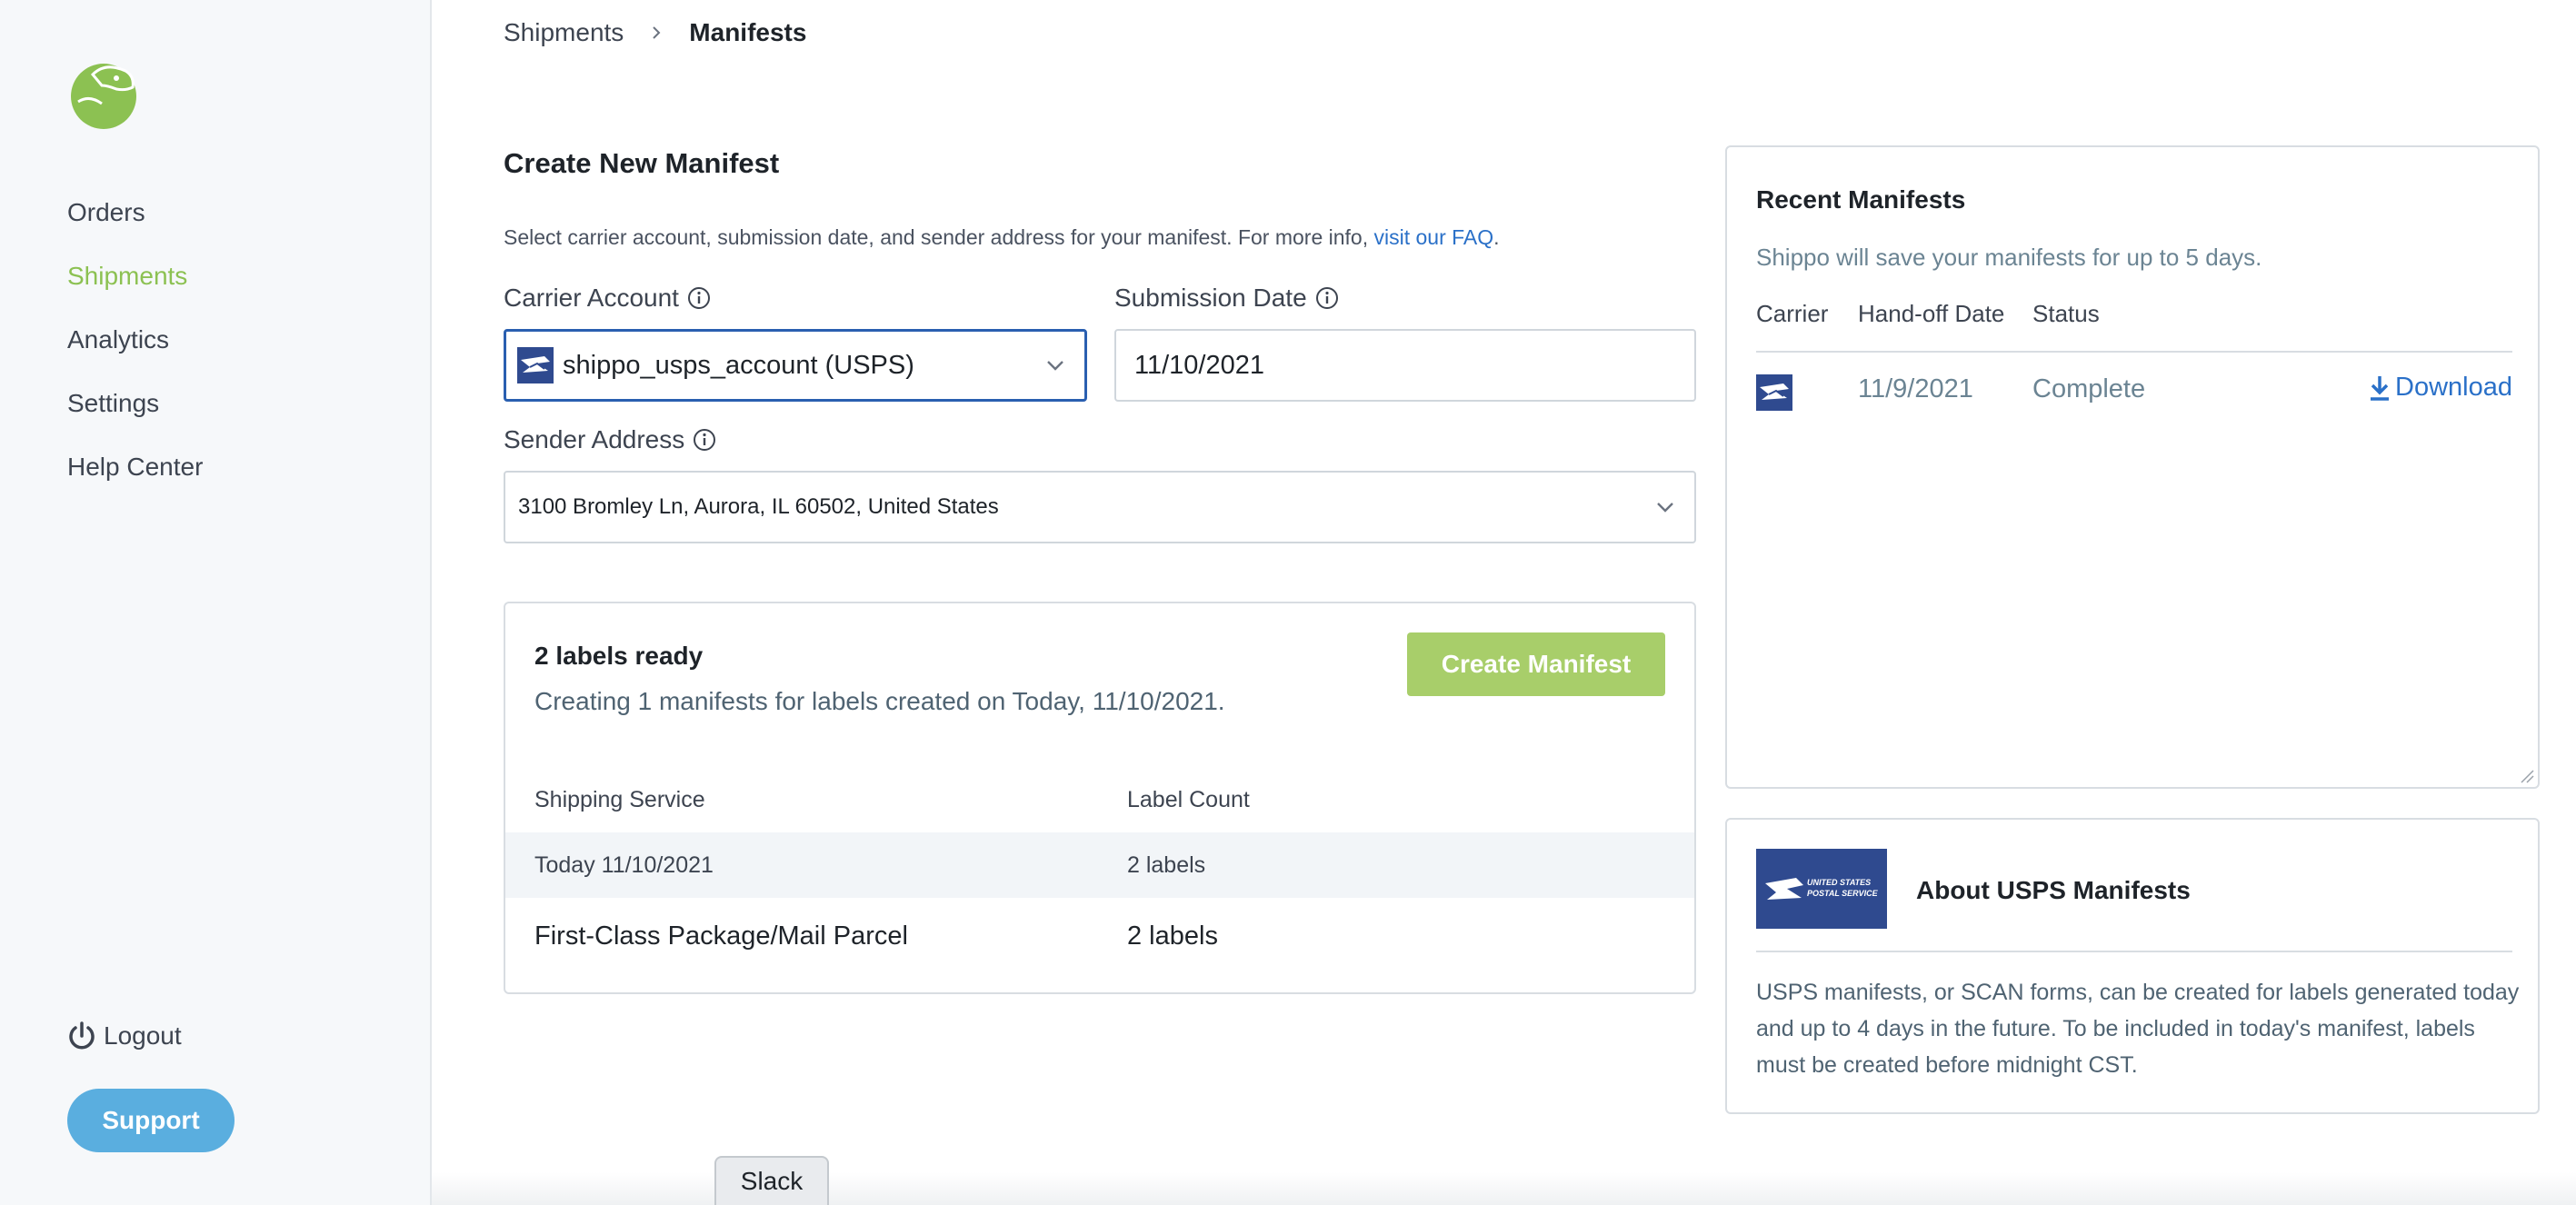  I want to click on breadcrumb-shipments-link: Shipments, so click(564, 33).